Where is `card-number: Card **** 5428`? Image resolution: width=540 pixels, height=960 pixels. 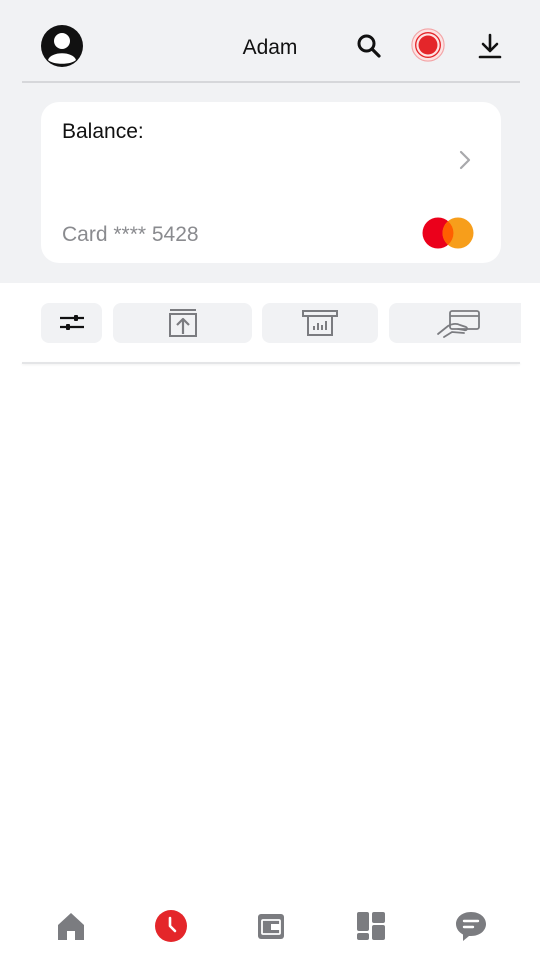
card-number: Card **** 5428 is located at coordinates (130, 234).